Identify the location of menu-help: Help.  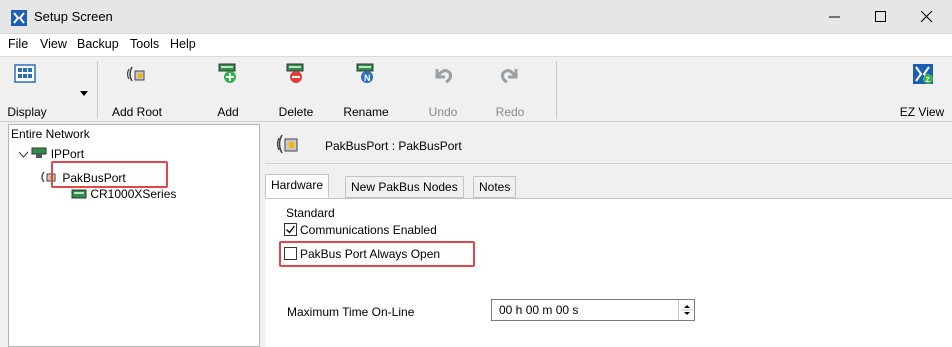
(183, 44).